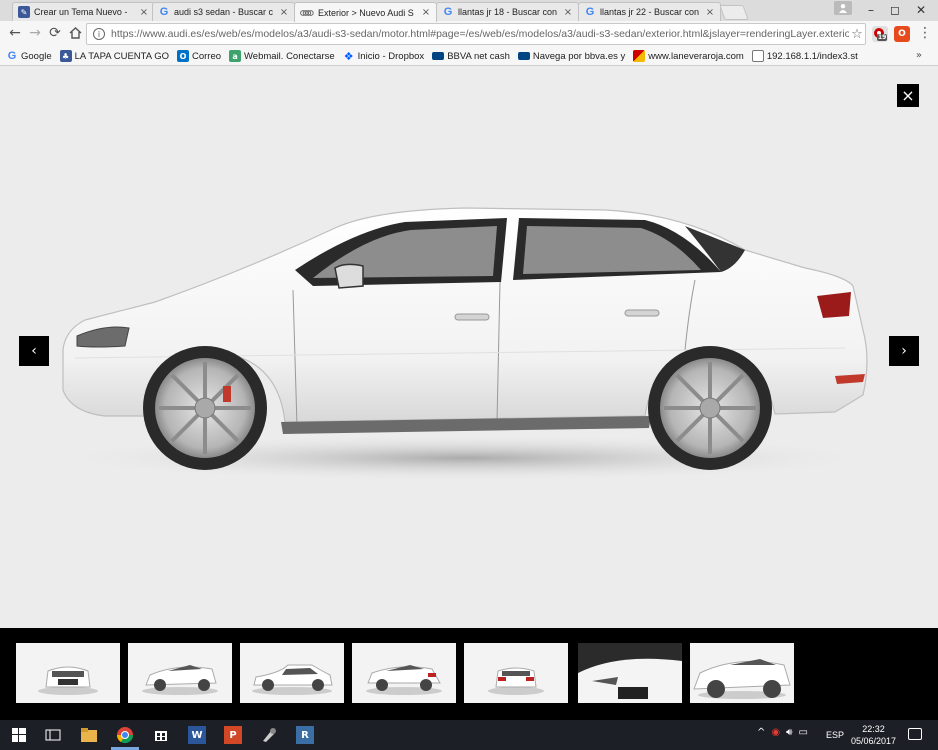 The width and height of the screenshot is (938, 750). What do you see at coordinates (882, 37) in the screenshot?
I see `extension-badge: 19` at bounding box center [882, 37].